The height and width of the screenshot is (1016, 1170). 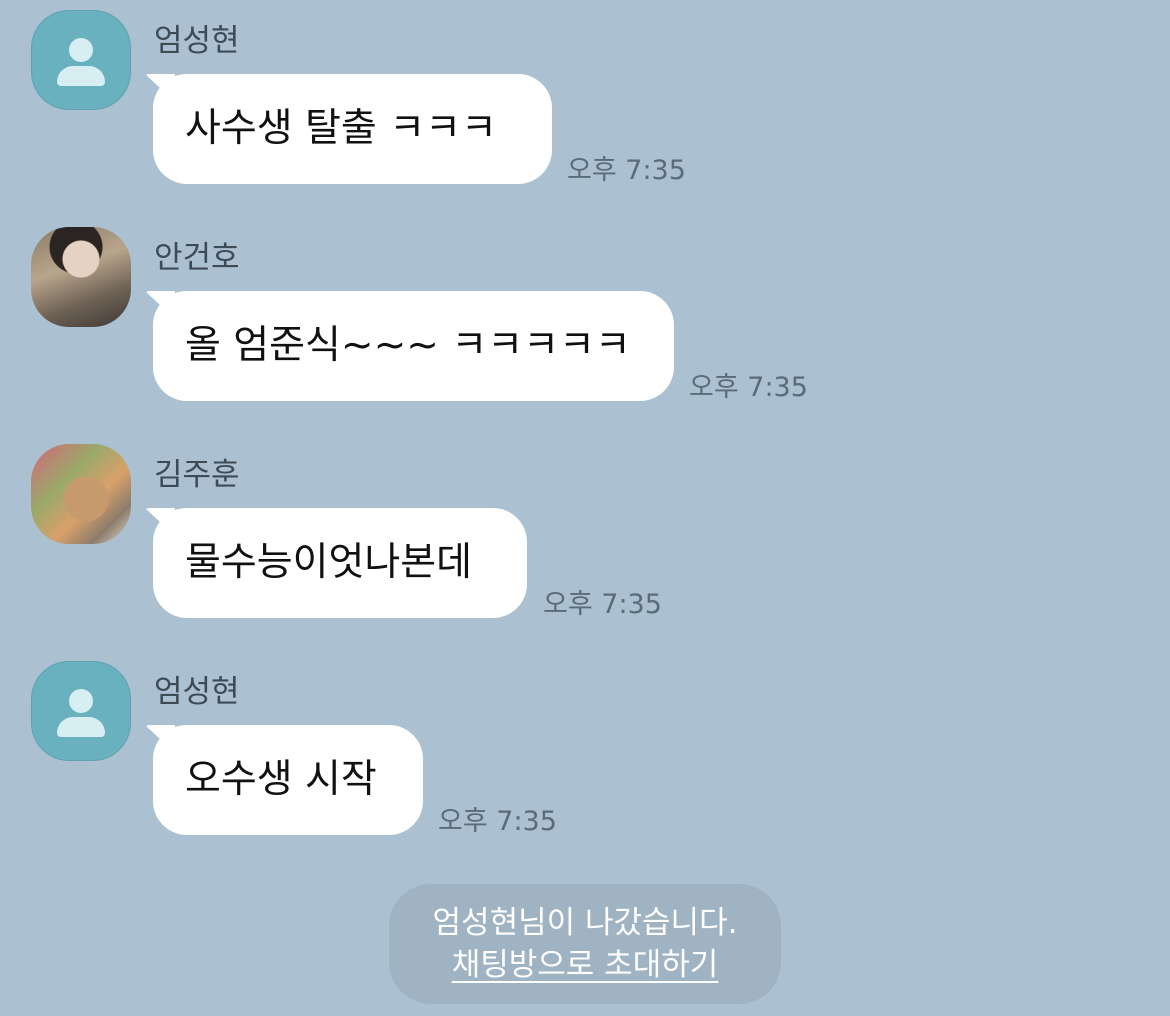 What do you see at coordinates (585, 923) in the screenshot?
I see `user-left-text: 엄성현님이 나갔습니다.` at bounding box center [585, 923].